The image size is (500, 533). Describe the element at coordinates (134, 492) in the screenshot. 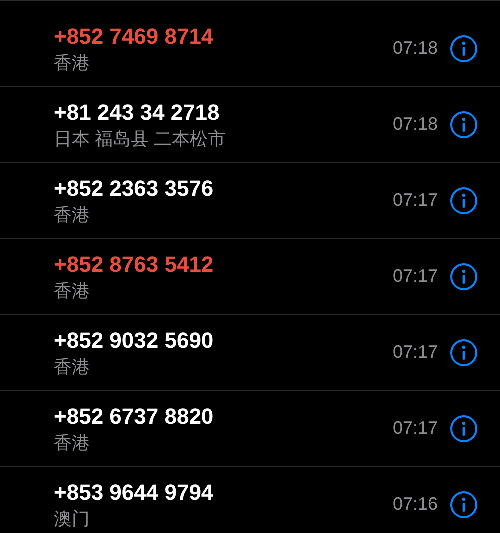

I see `phone-number: +853 9644 9794` at that location.